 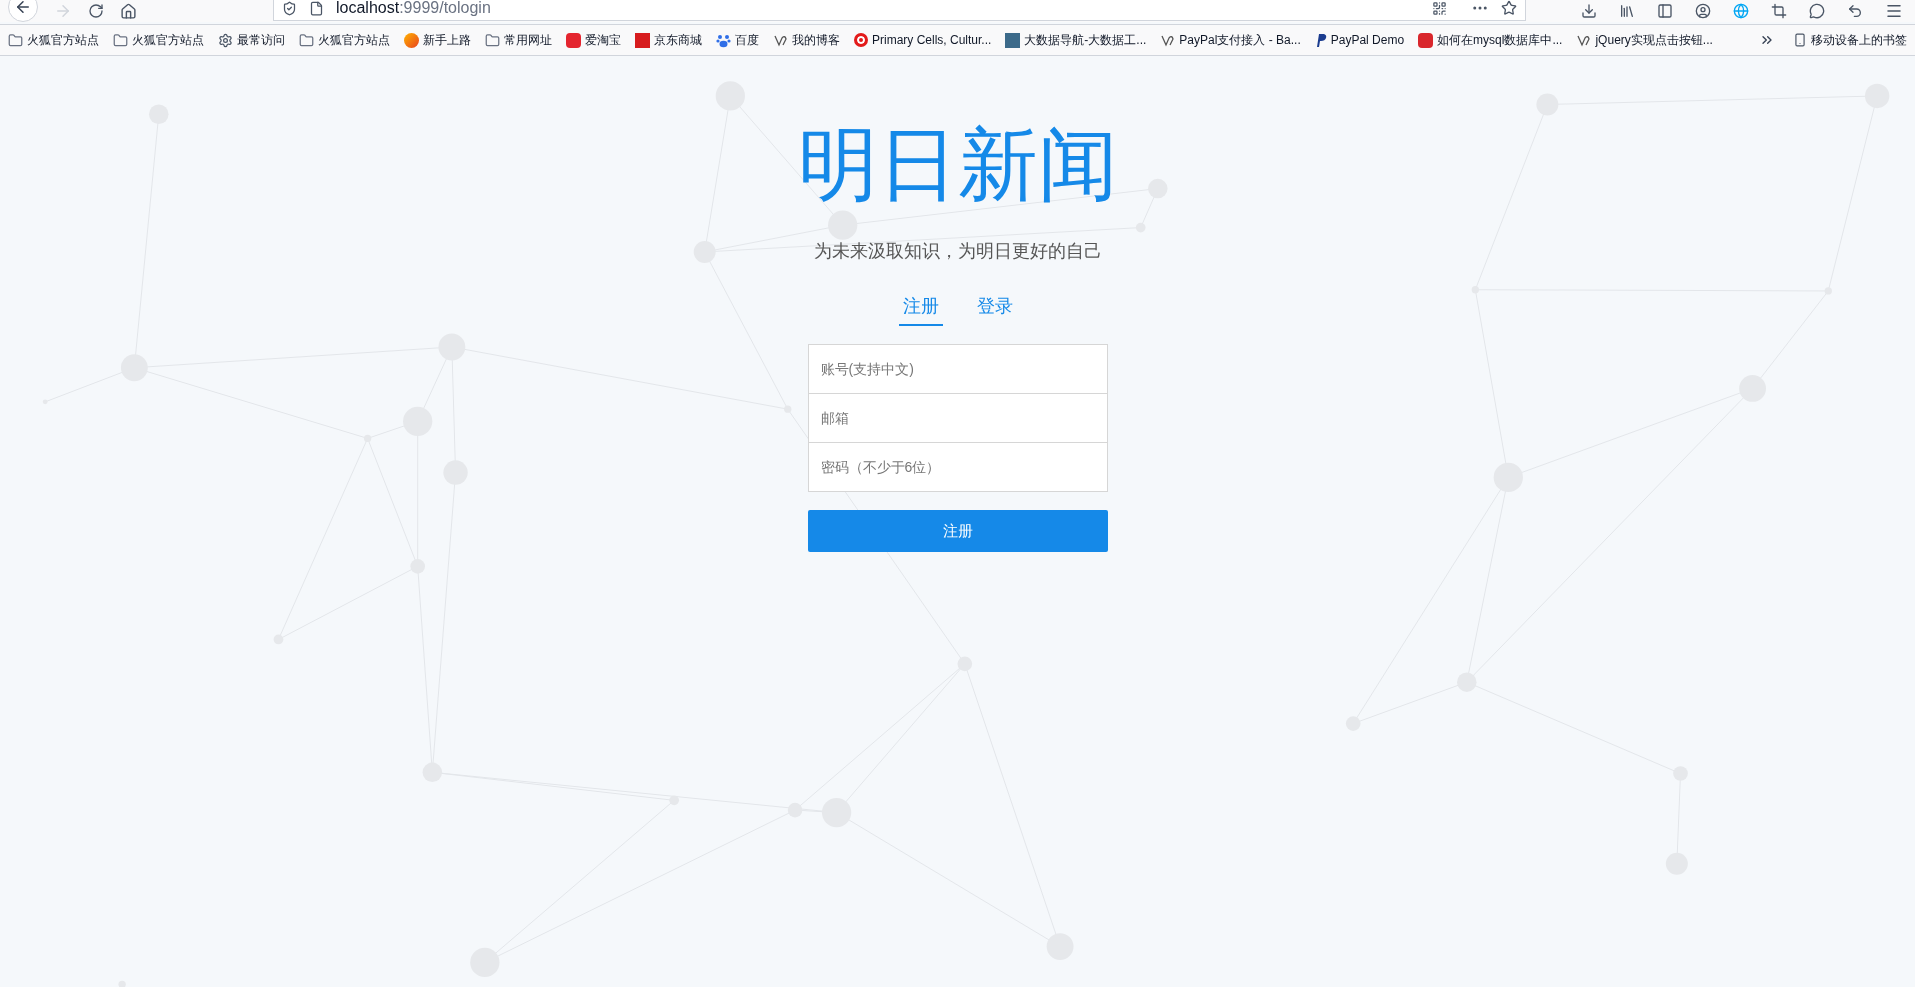 What do you see at coordinates (593, 40) in the screenshot?
I see `bookmark-link: 爱淘宝` at bounding box center [593, 40].